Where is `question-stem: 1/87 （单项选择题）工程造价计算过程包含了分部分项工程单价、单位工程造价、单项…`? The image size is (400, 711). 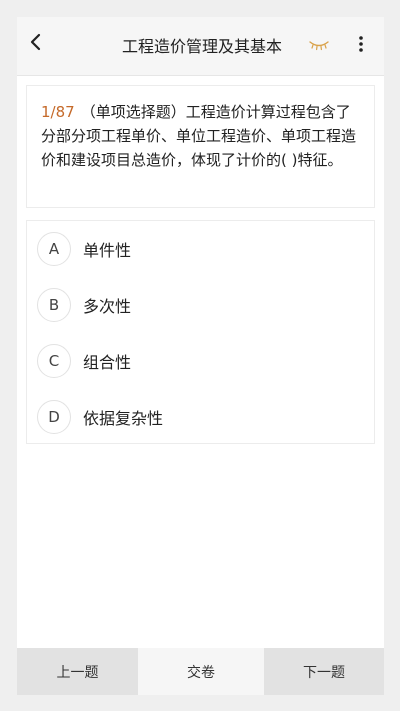 question-stem: 1/87 （单项选择题）工程造价计算过程包含了分部分项工程单价、单位工程造价、单项… is located at coordinates (200, 136).